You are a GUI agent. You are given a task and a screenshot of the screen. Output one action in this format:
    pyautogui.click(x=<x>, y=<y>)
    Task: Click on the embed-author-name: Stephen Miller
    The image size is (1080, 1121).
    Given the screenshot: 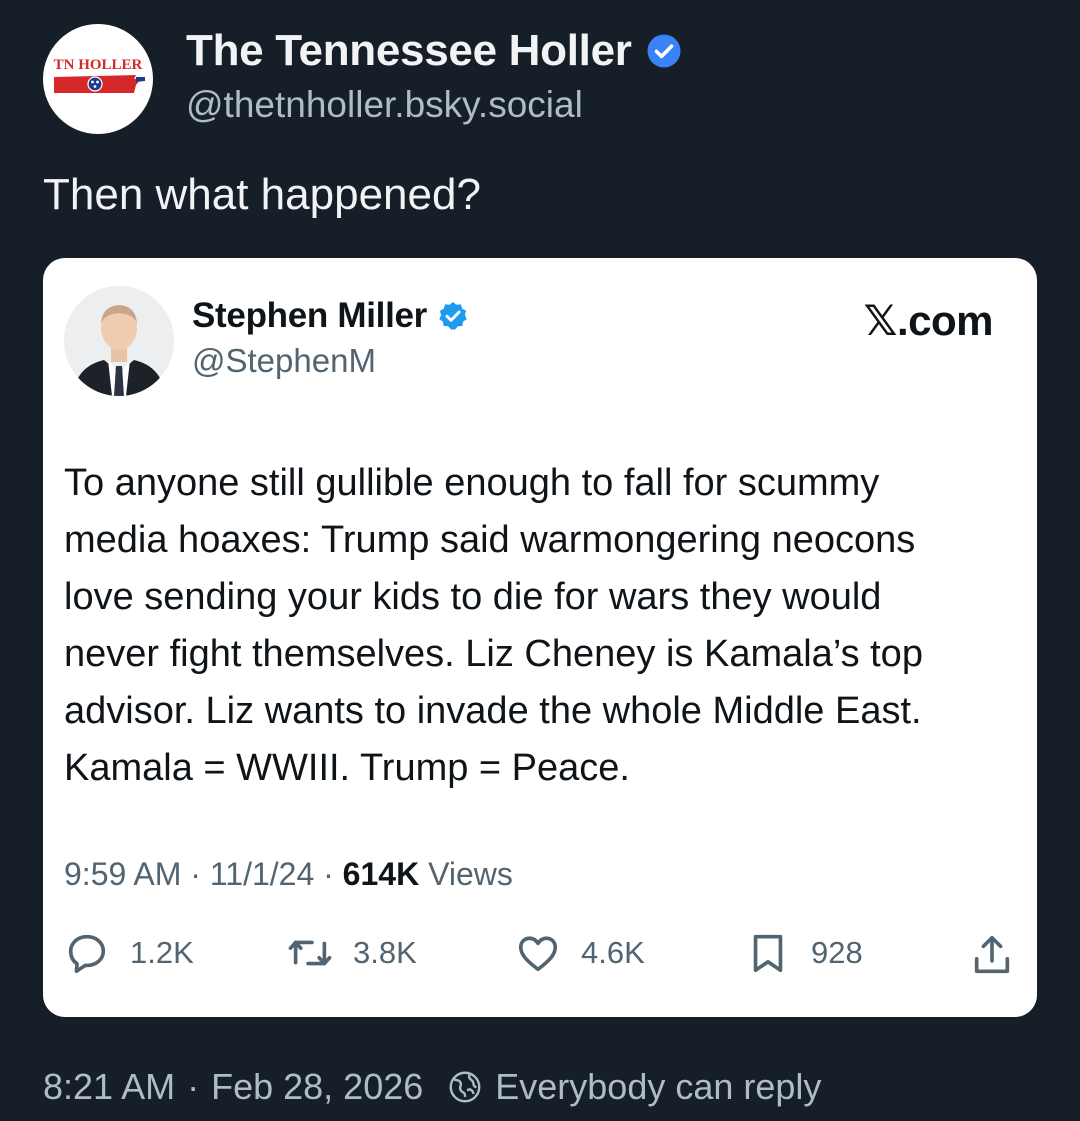 What is the action you would take?
    pyautogui.click(x=310, y=315)
    